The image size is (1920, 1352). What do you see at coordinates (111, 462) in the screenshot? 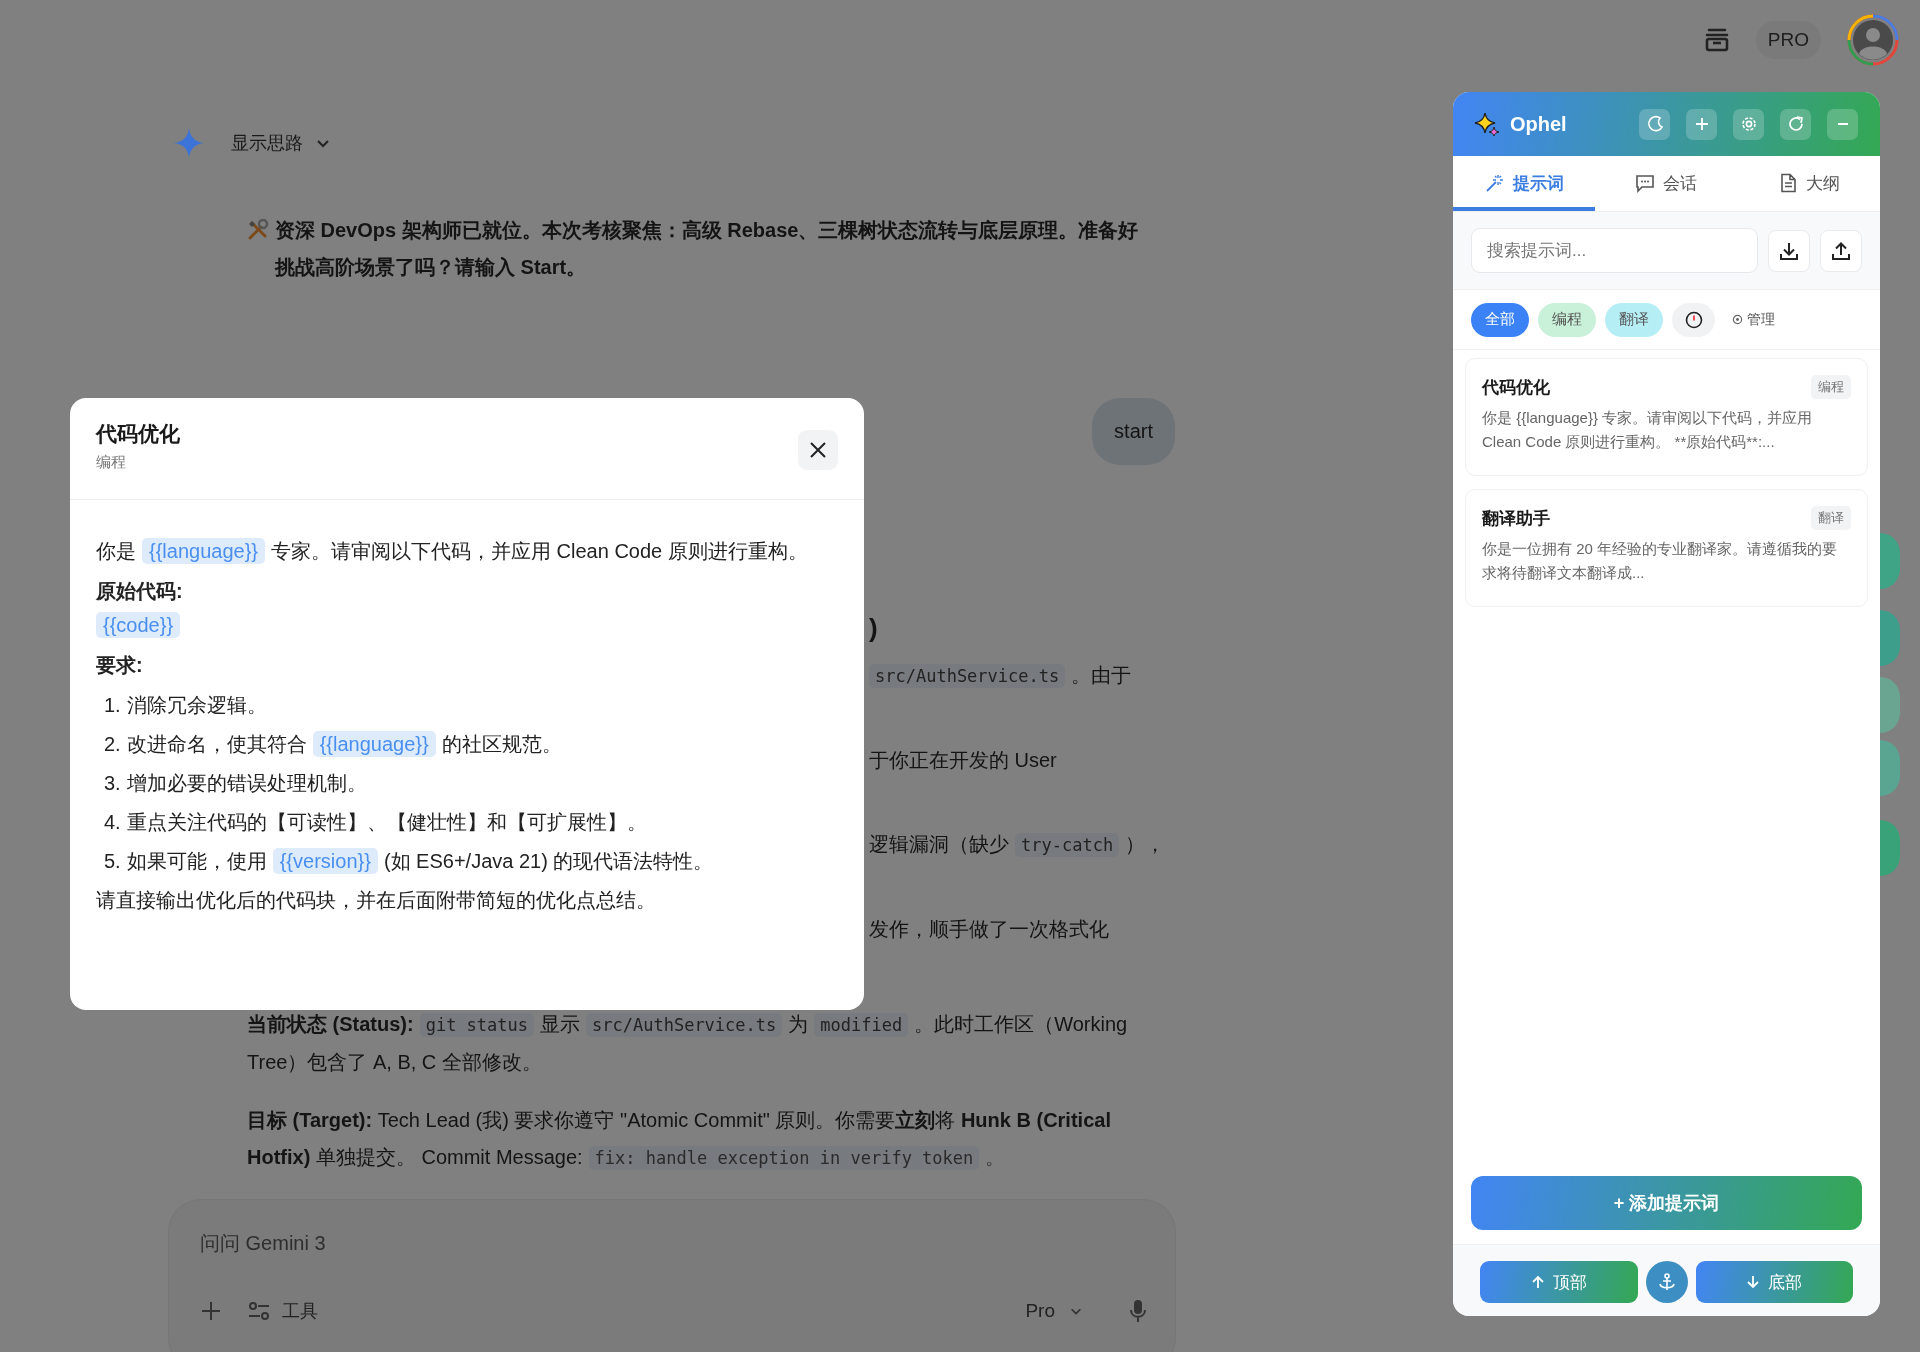
I see `category-label: 编程` at bounding box center [111, 462].